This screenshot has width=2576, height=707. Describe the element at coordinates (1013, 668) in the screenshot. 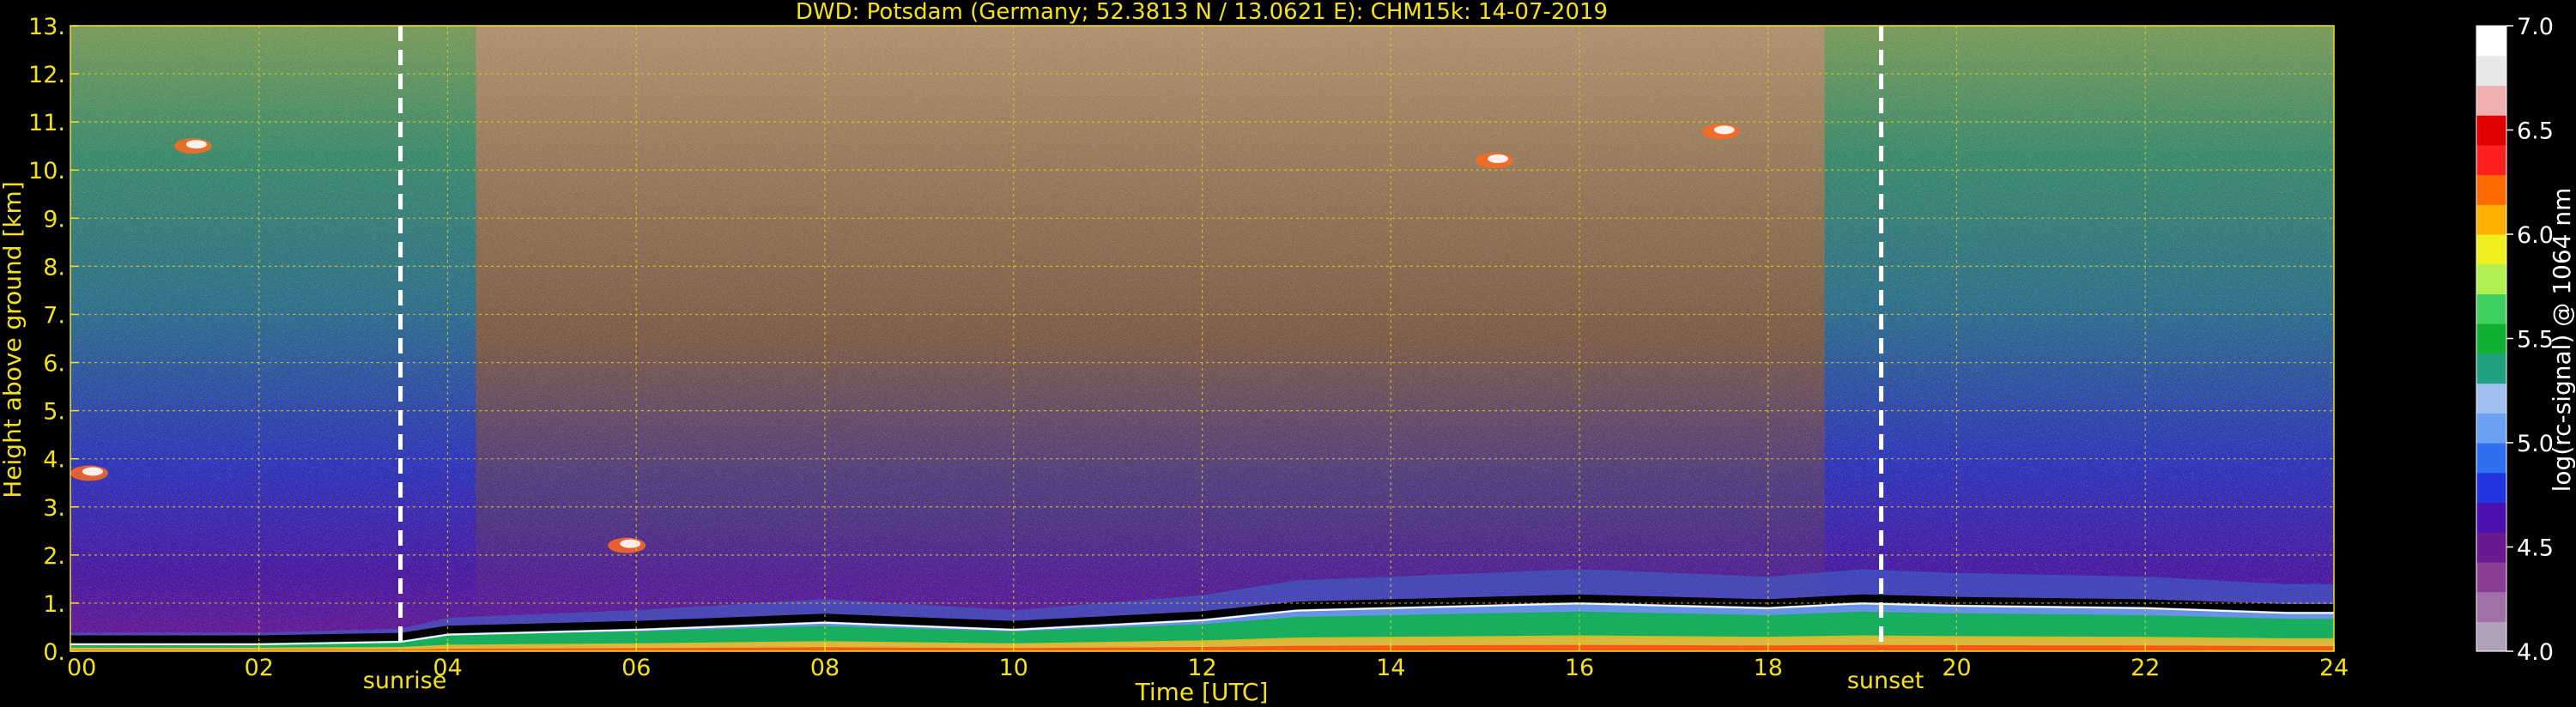

I see `x-tick-label: 10` at that location.